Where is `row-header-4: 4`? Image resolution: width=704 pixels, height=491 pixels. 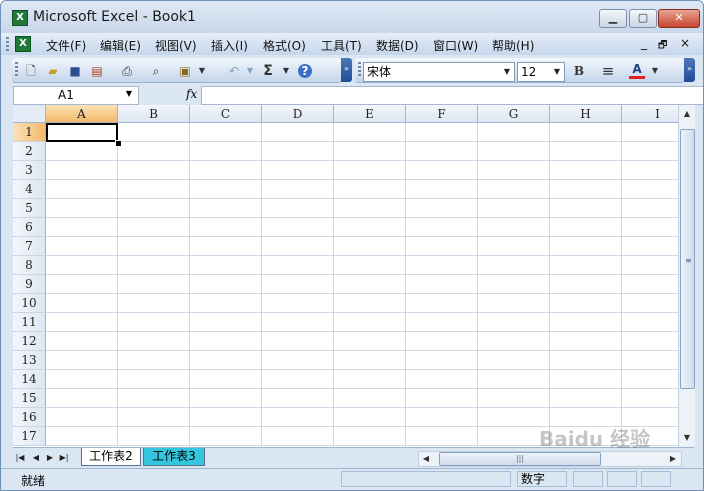
row-header-4: 4 is located at coordinates (29, 189).